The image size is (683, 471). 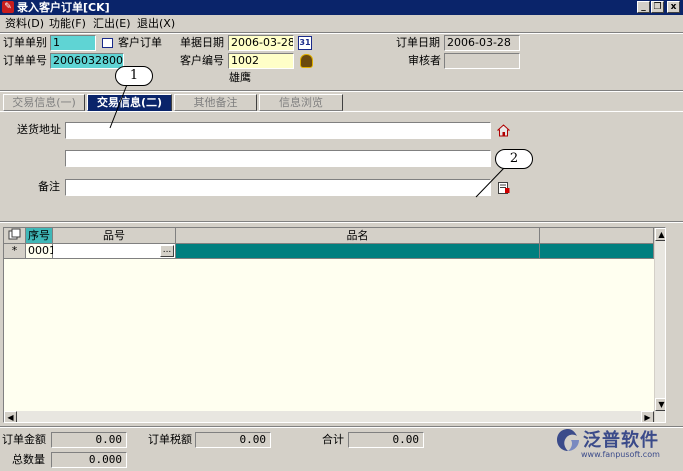 What do you see at coordinates (114, 236) in the screenshot?
I see `column-item-no: 品号` at bounding box center [114, 236].